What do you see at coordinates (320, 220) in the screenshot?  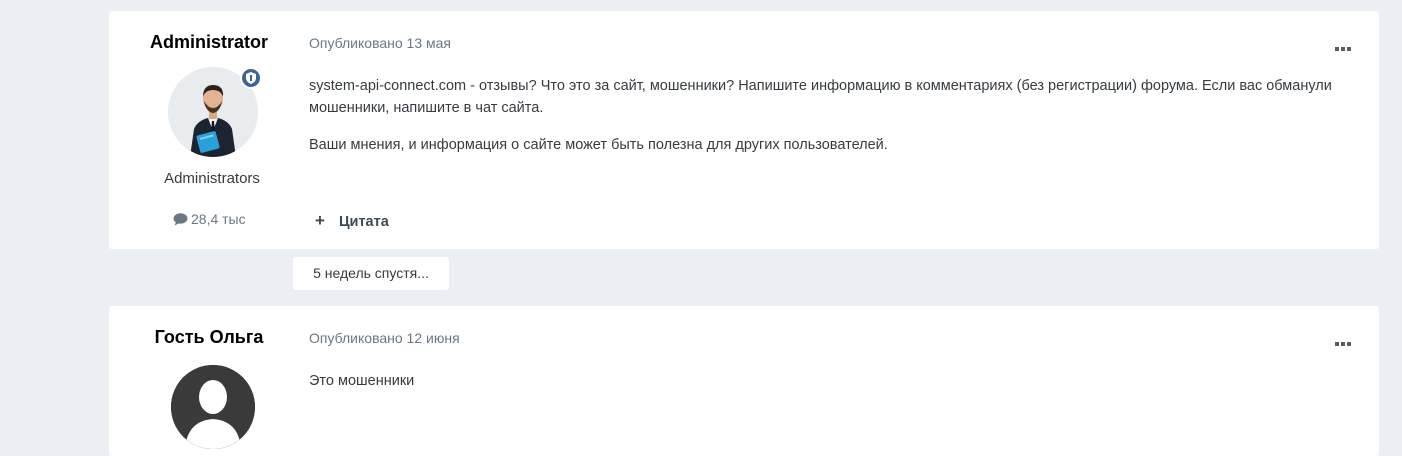 I see `plus-icon: +` at bounding box center [320, 220].